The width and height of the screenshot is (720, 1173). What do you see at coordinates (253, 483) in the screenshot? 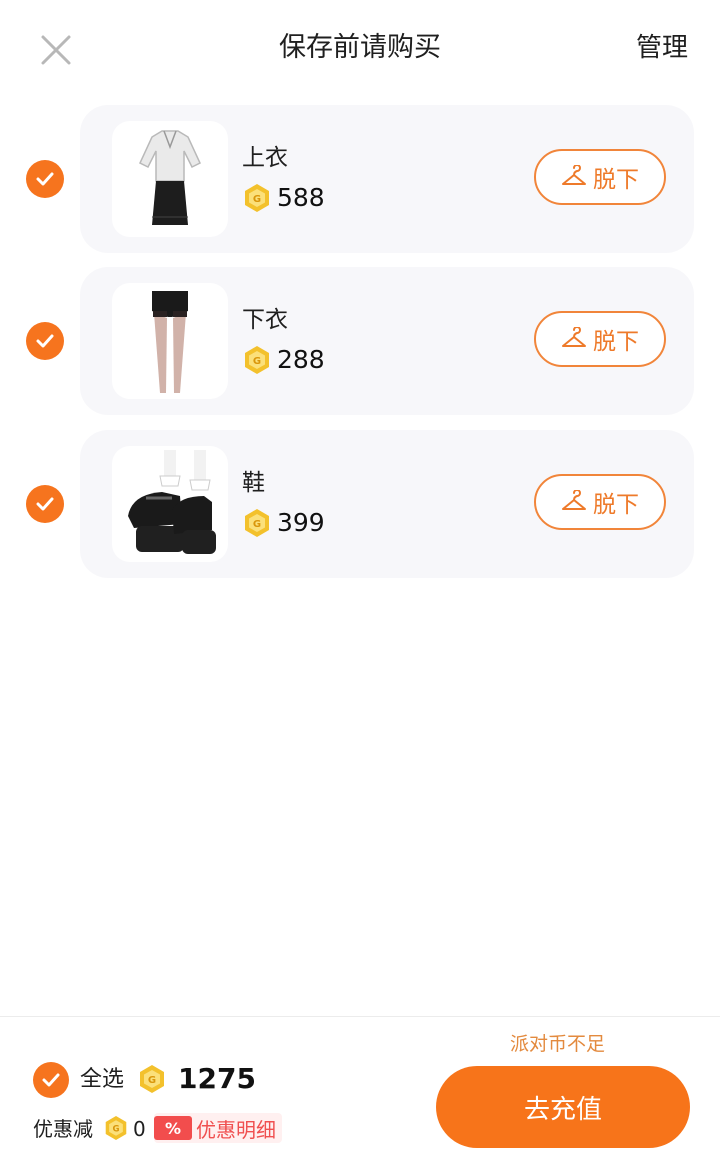
I see `item-name: 鞋` at bounding box center [253, 483].